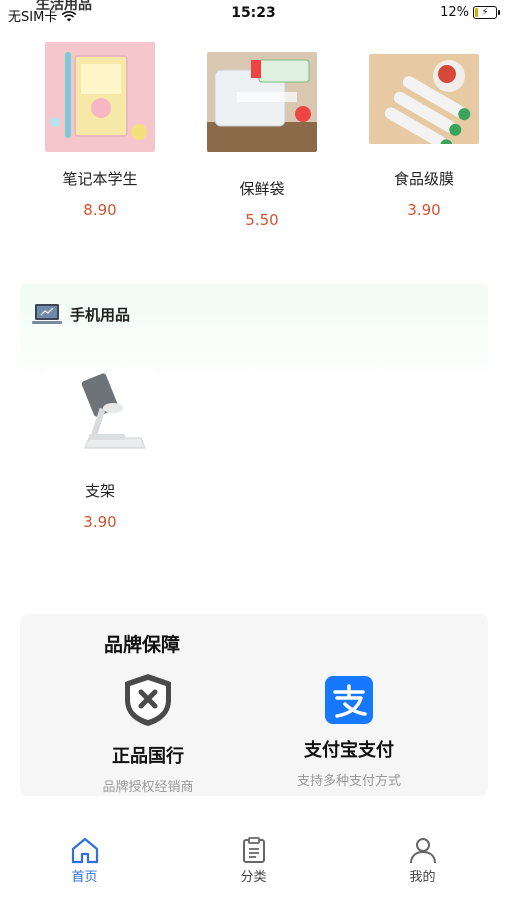 The height and width of the screenshot is (900, 507). Describe the element at coordinates (47, 314) in the screenshot. I see `laptop-icon` at that location.